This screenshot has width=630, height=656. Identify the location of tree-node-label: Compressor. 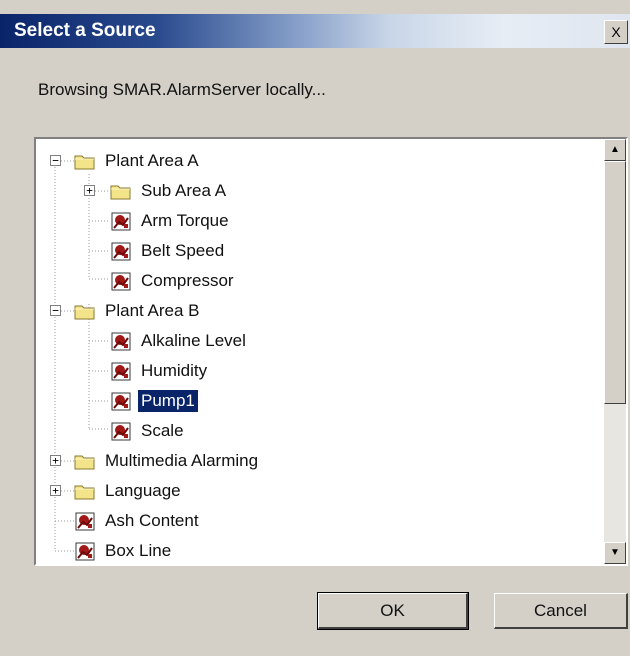
(187, 280).